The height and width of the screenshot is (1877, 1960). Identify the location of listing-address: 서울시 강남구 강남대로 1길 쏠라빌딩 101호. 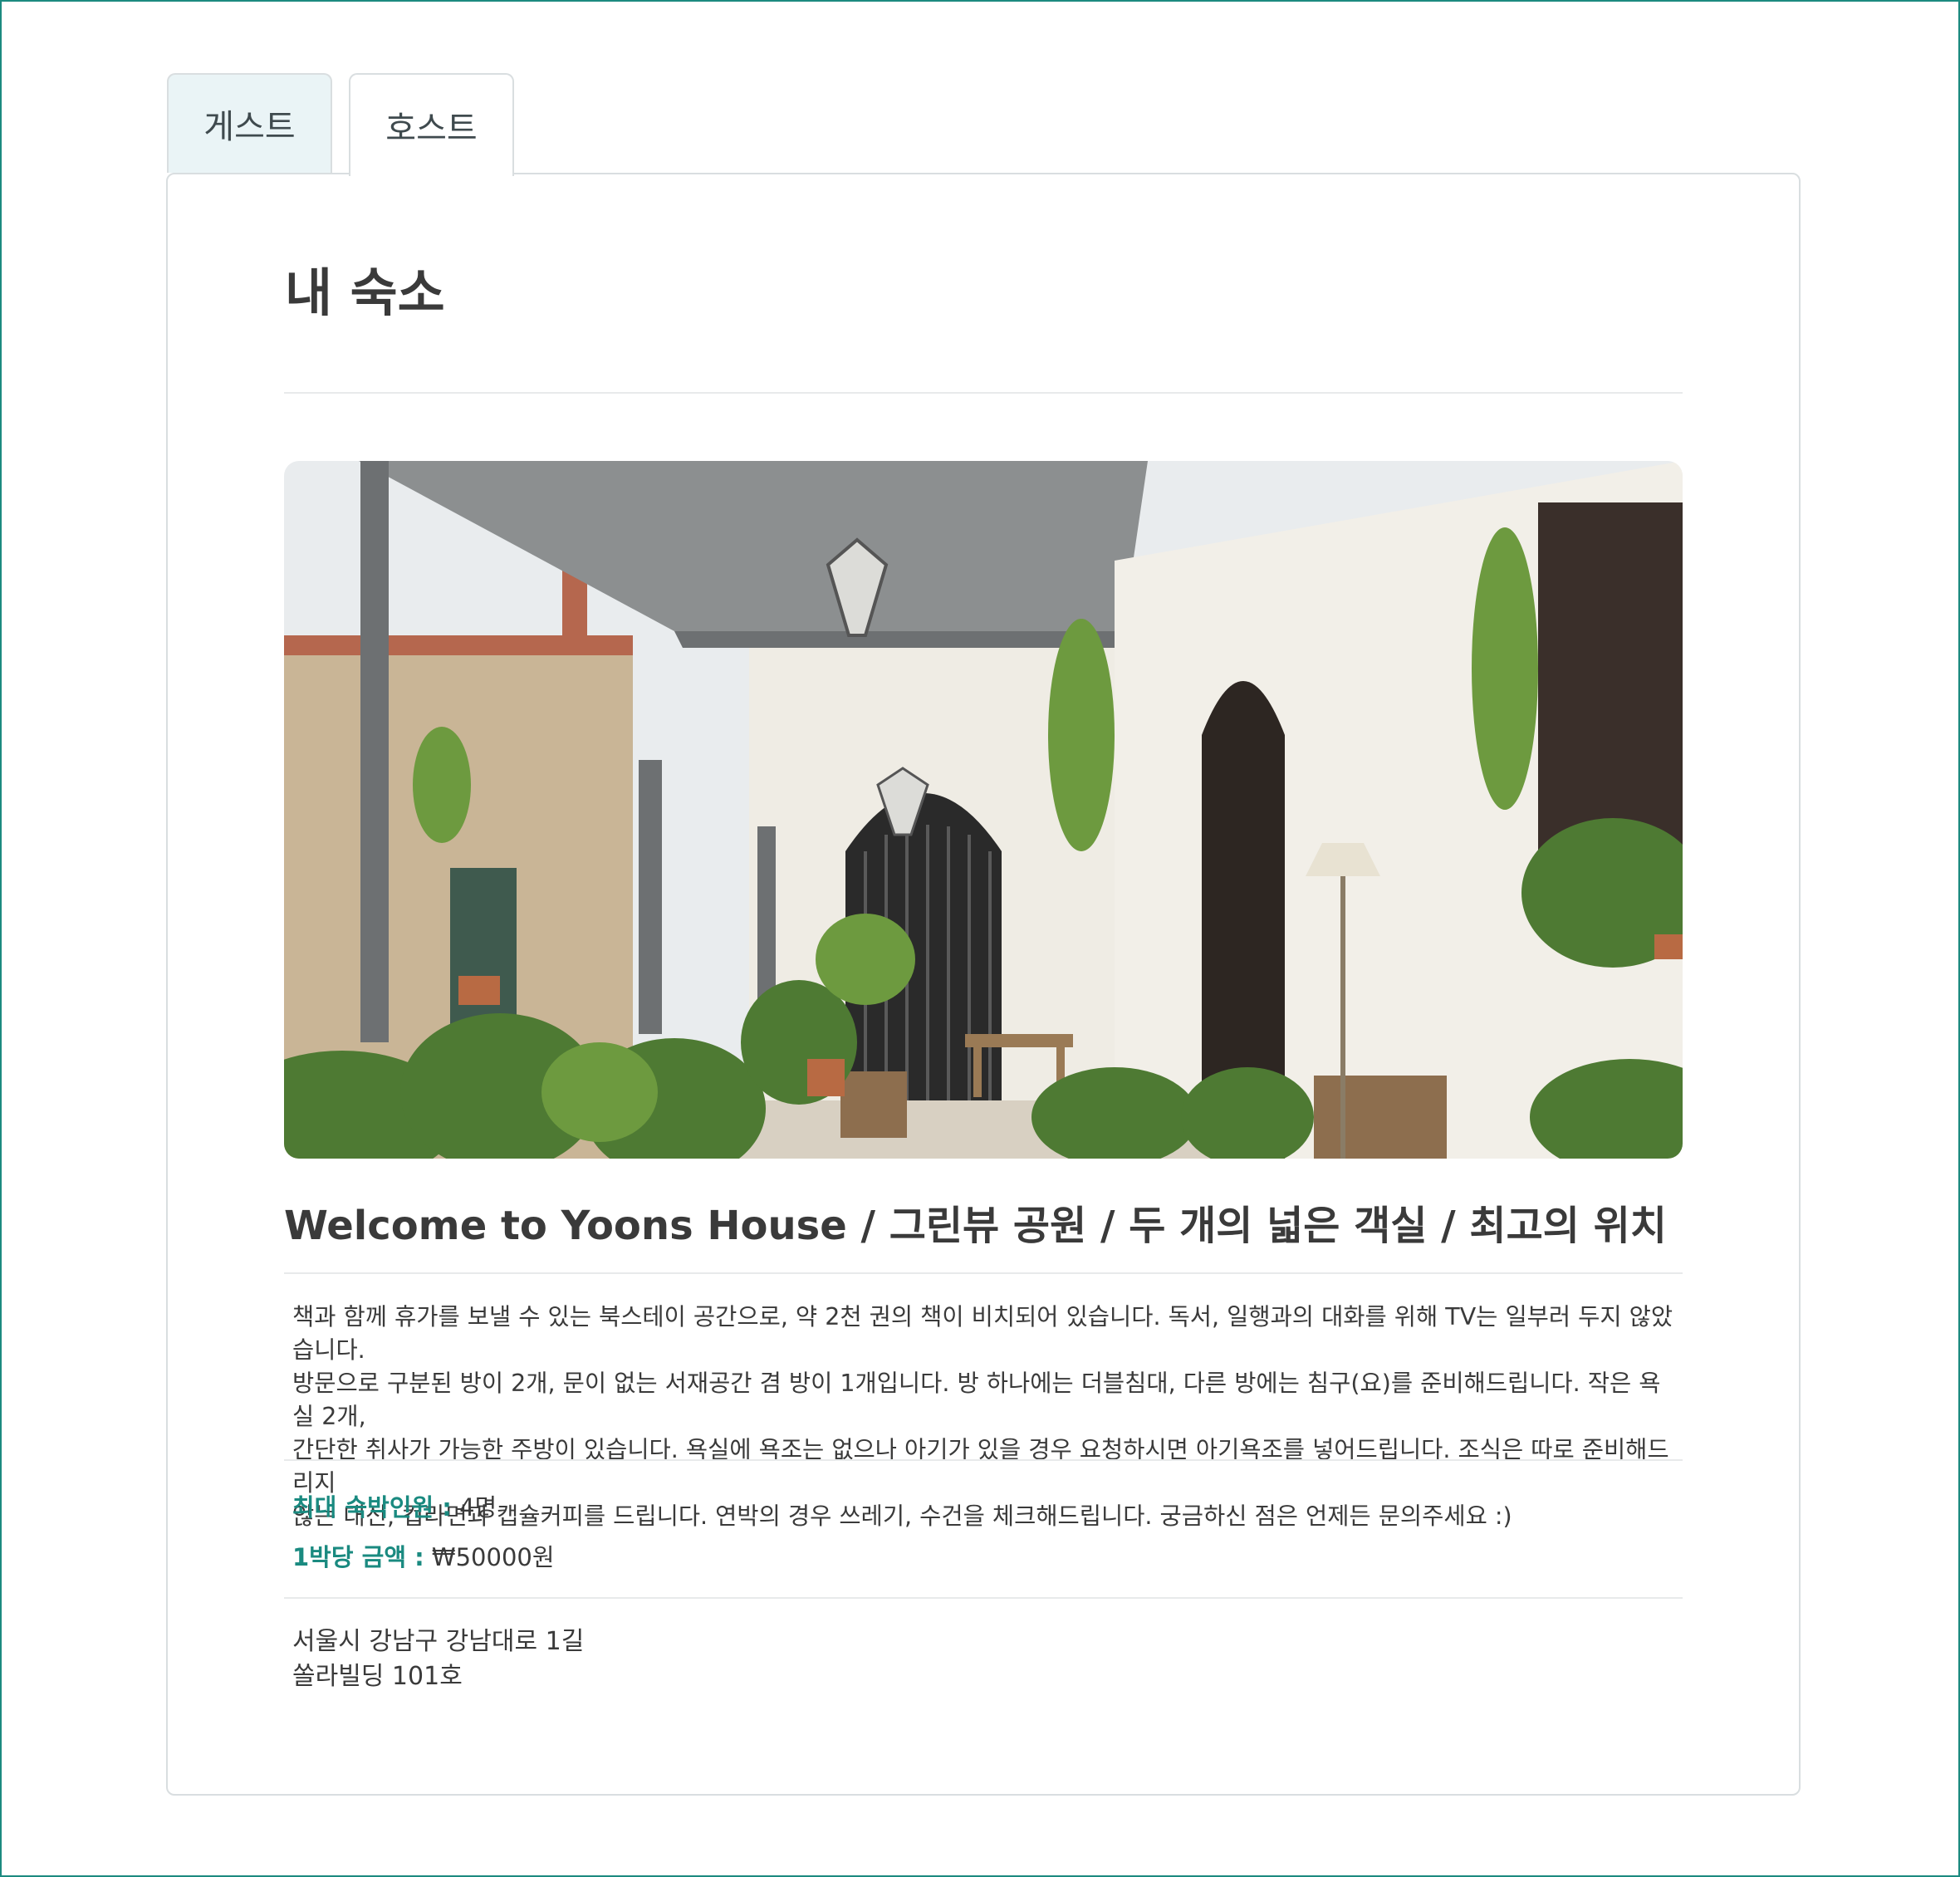
(438, 1659).